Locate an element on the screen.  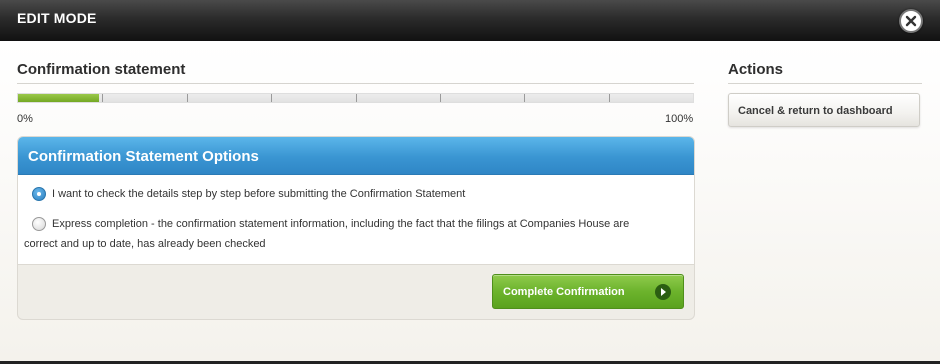
cancel-return-dashboard-label: Cancel & return to dashboard is located at coordinates (815, 111).